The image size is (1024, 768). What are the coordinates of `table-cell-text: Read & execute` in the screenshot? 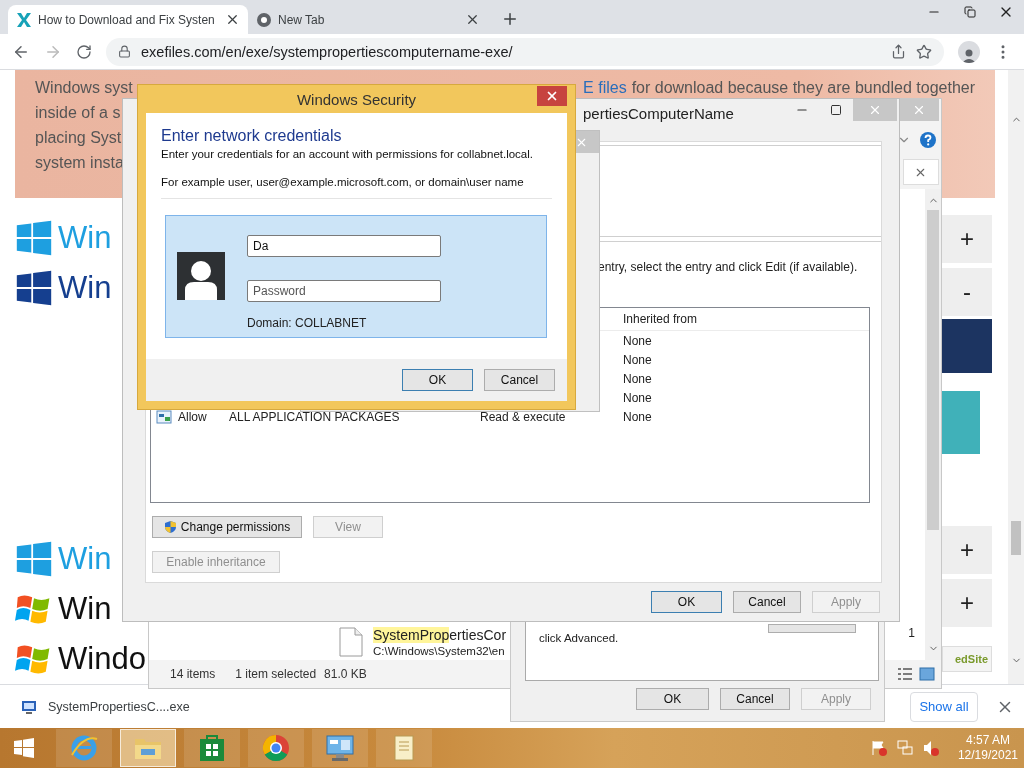 It's located at (523, 416).